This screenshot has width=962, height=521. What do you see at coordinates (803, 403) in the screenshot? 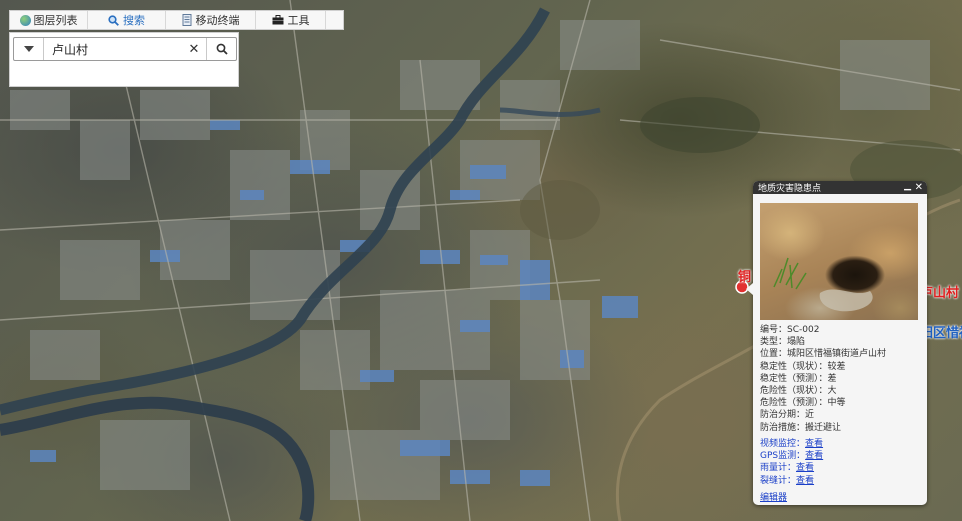
I see `field-row: 危险性（预测）：中等` at bounding box center [803, 403].